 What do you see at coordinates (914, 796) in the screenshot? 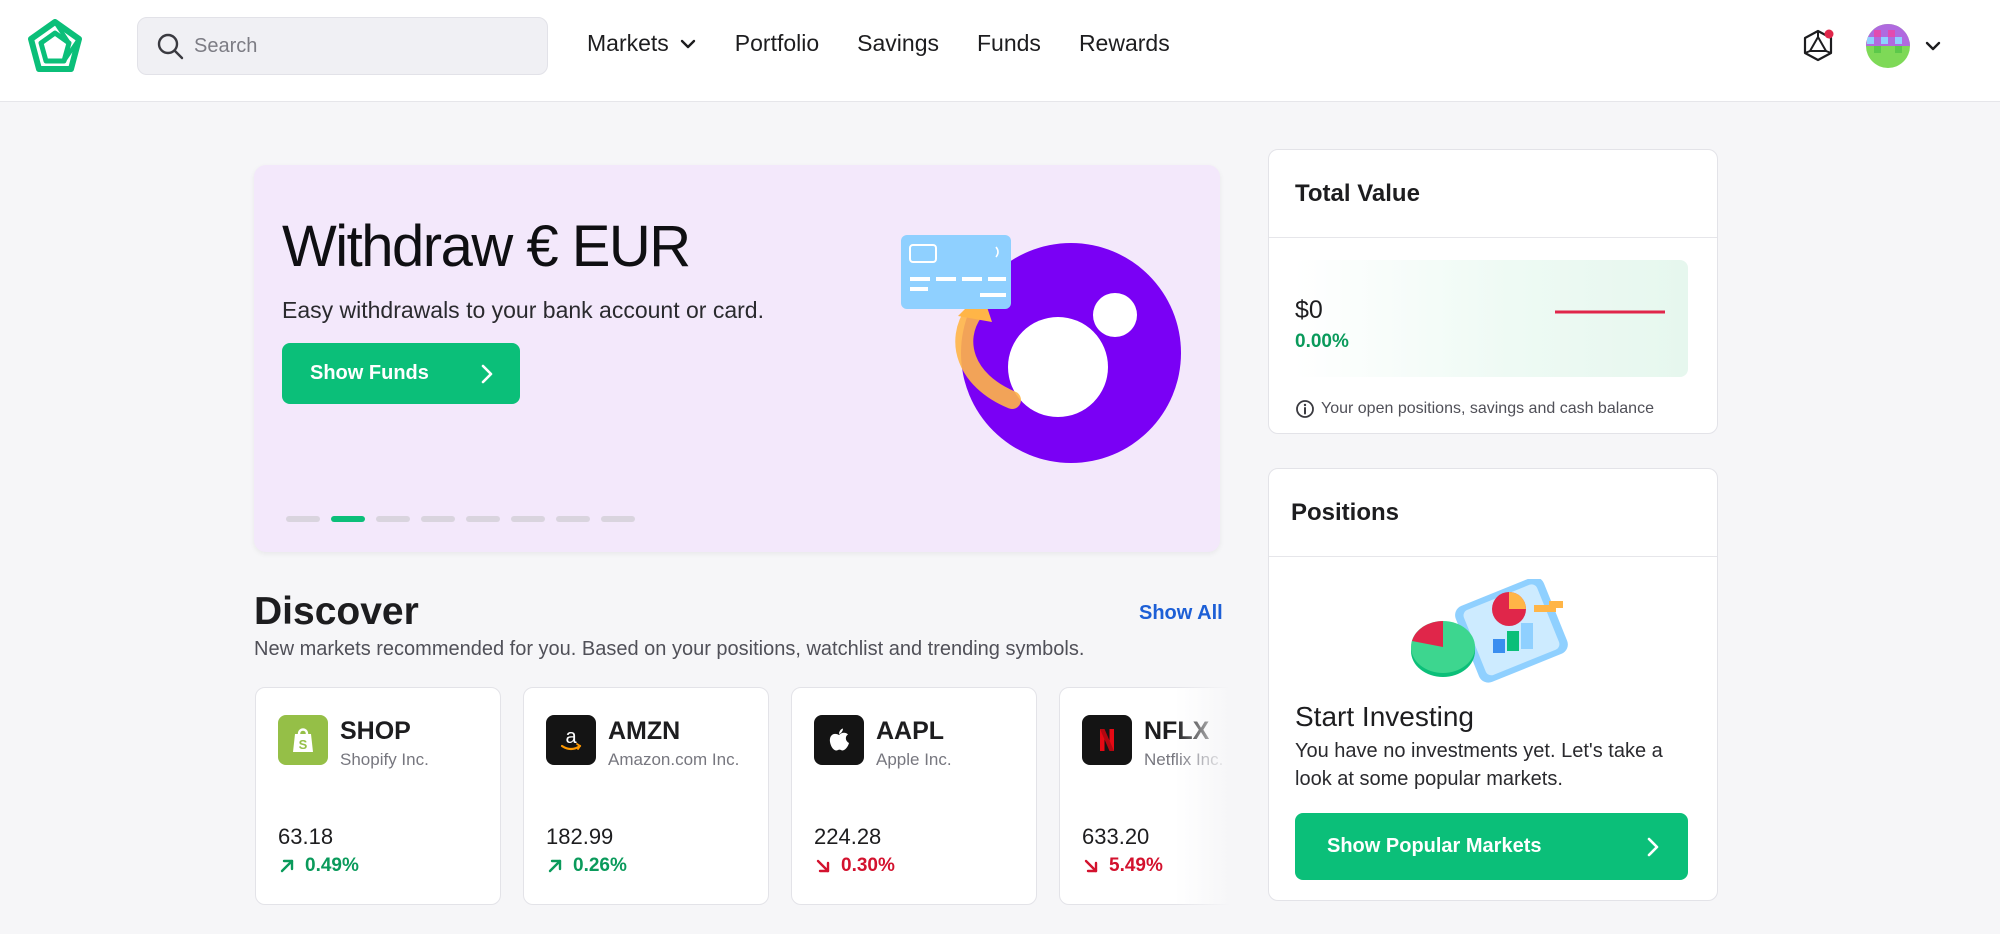
I see `market-card-aapl: AAPL Apple Inc. 224.28 0.30%` at bounding box center [914, 796].